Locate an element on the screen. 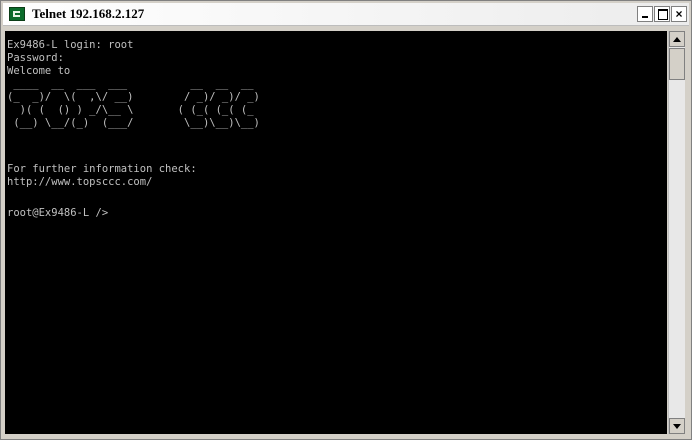  title-bar: Telnet 192.168.2.127 × is located at coordinates (346, 14).